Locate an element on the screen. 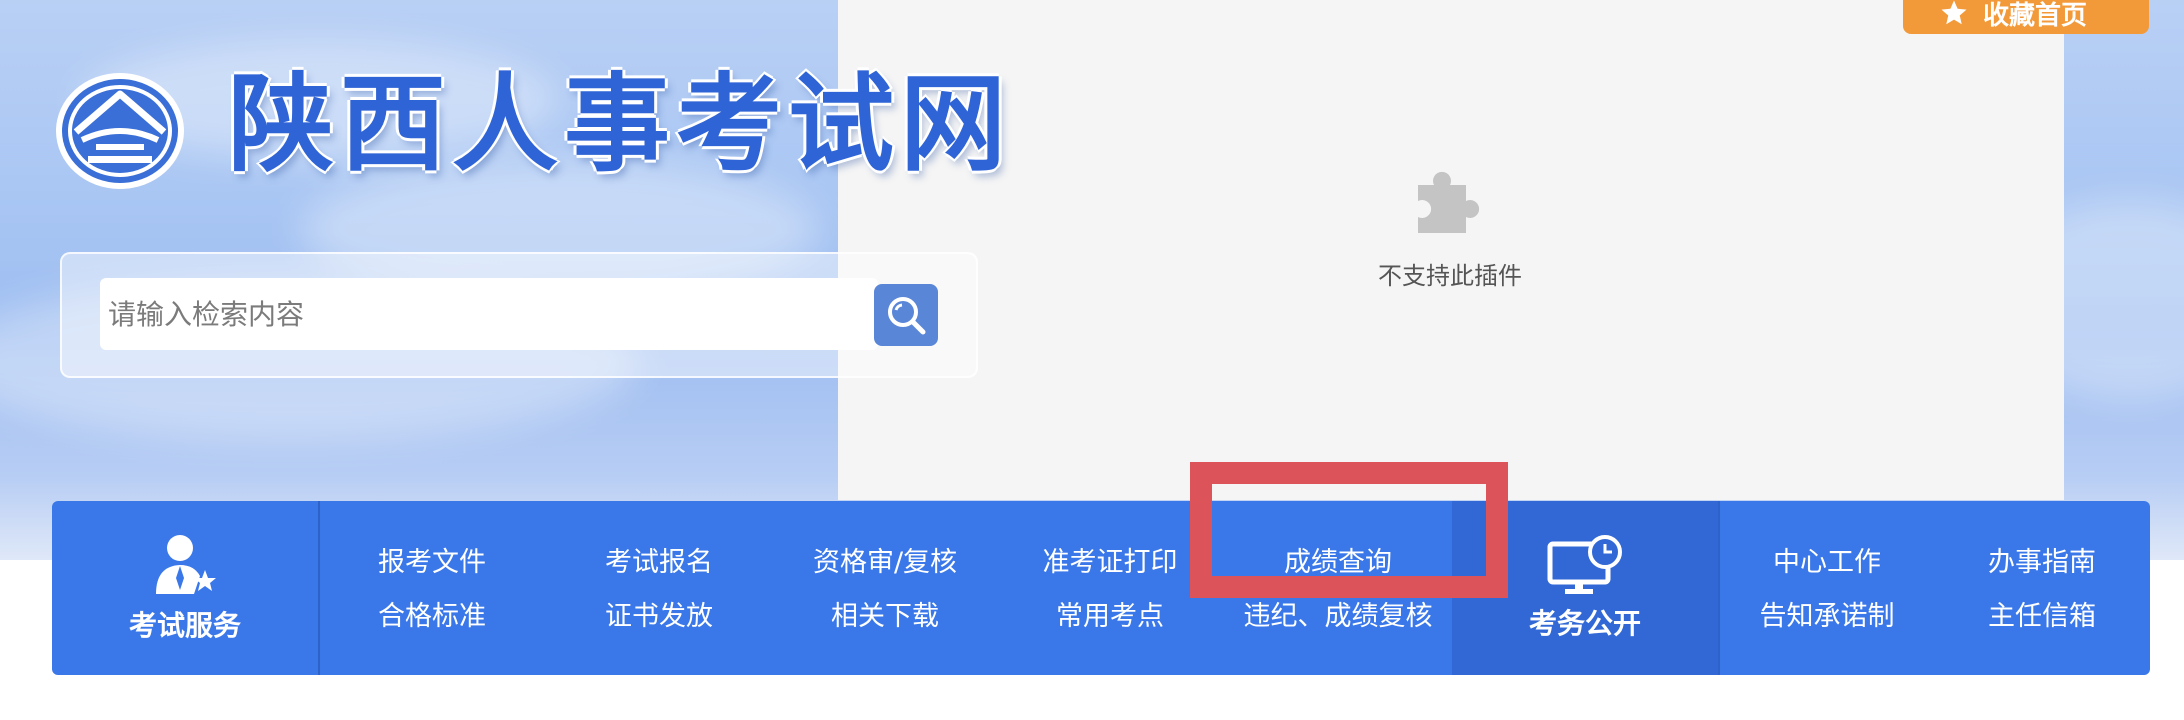  nav-link-kaoshi-baoming: 考试报名 is located at coordinates (659, 562).